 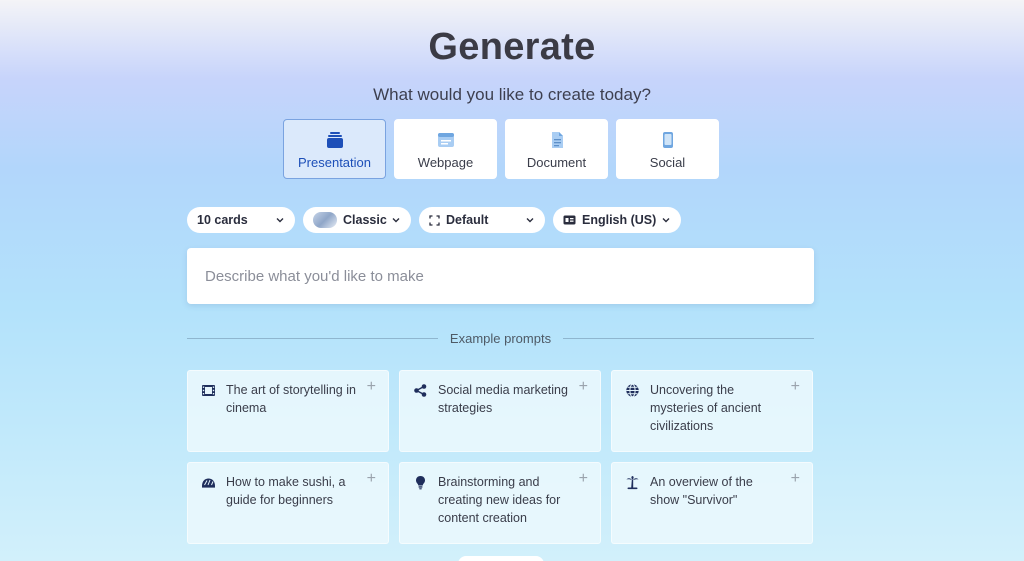 What do you see at coordinates (291, 399) in the screenshot?
I see `example-prompt-text: The art of storytelling in cinema` at bounding box center [291, 399].